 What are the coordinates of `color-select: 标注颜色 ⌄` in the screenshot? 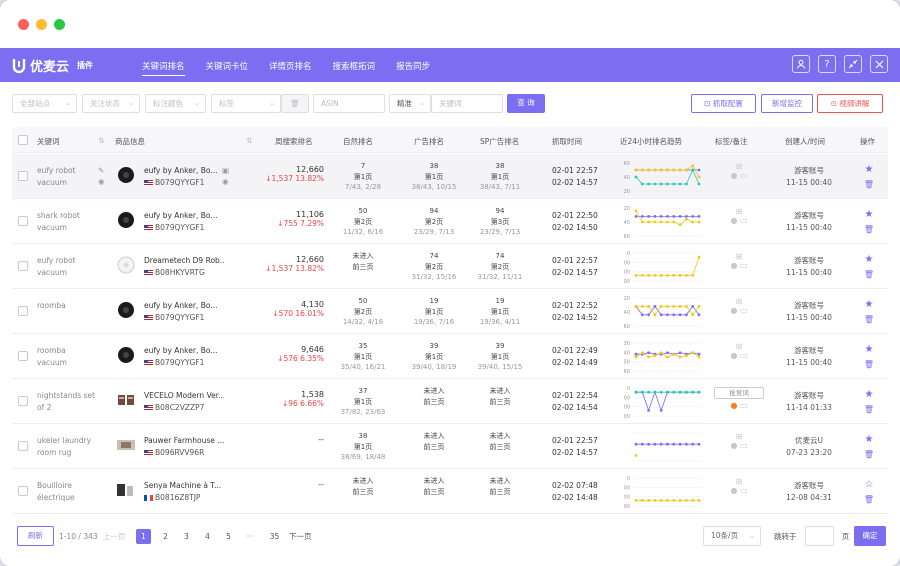 It's located at (175, 103).